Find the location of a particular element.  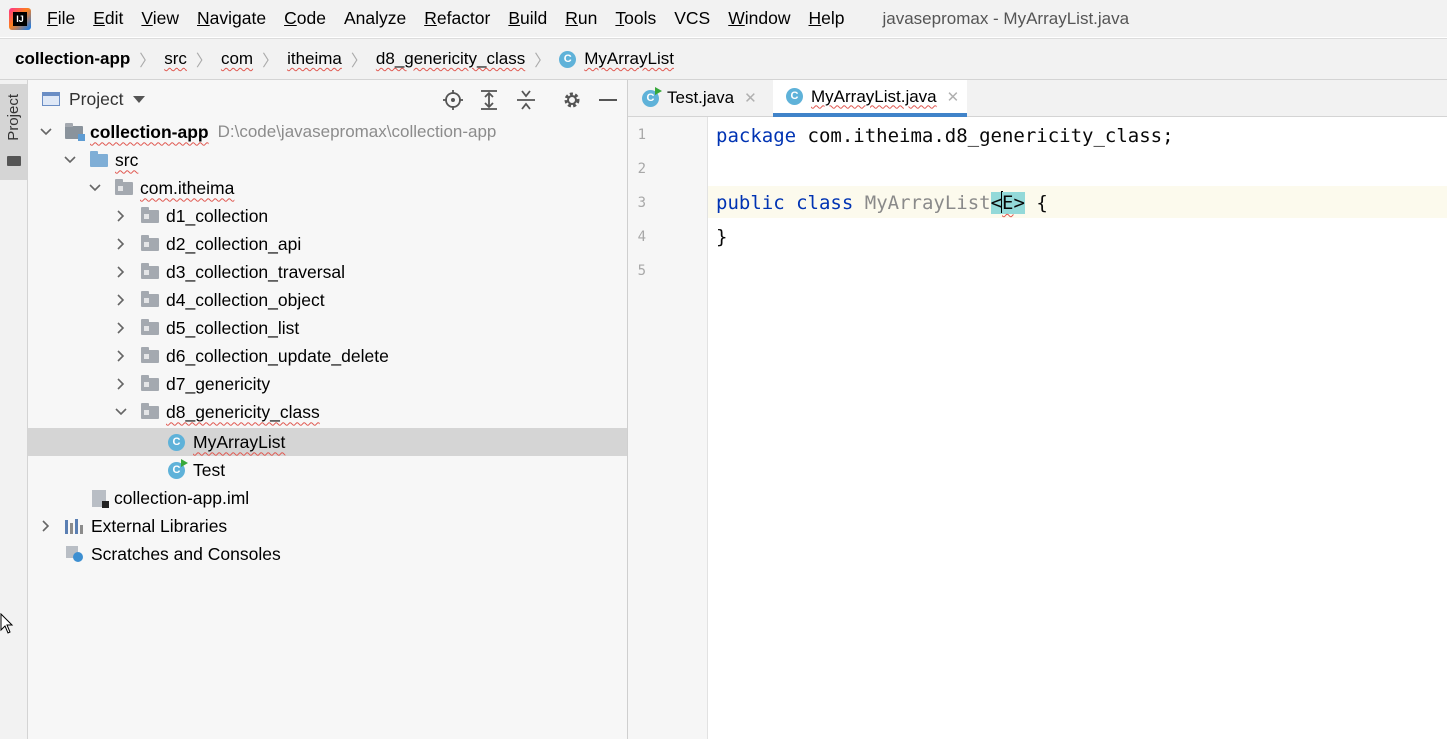

intellij-logo-icon: IJ is located at coordinates (20, 18).